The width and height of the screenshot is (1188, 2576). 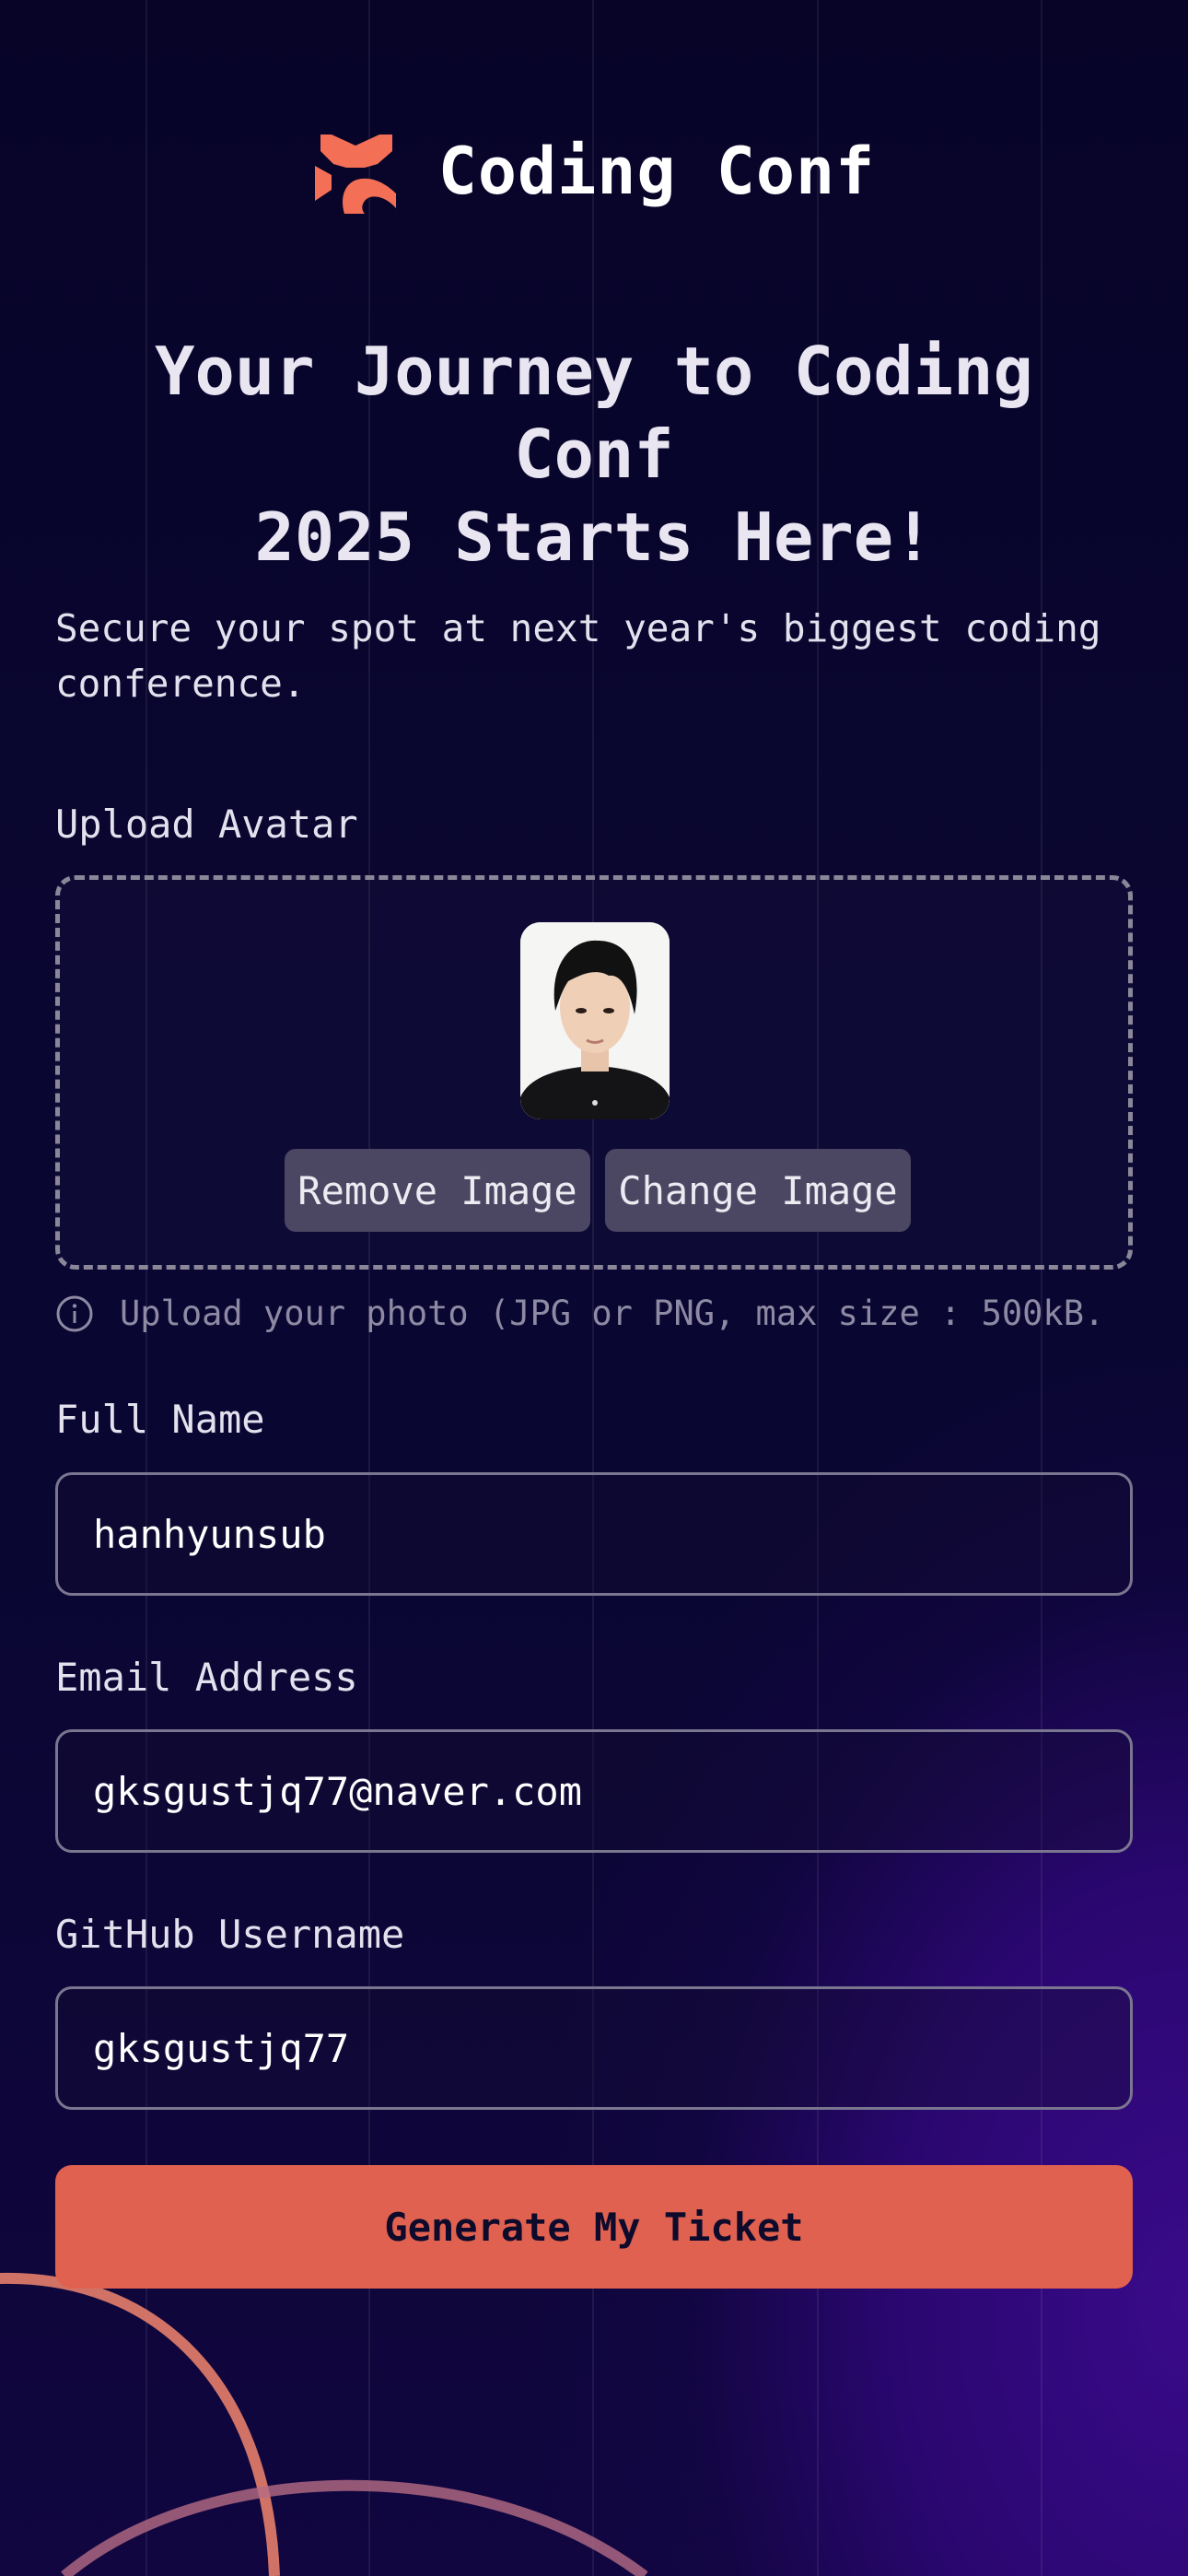 What do you see at coordinates (594, 1791) in the screenshot?
I see `email-input: gksgustjq77@naver.com` at bounding box center [594, 1791].